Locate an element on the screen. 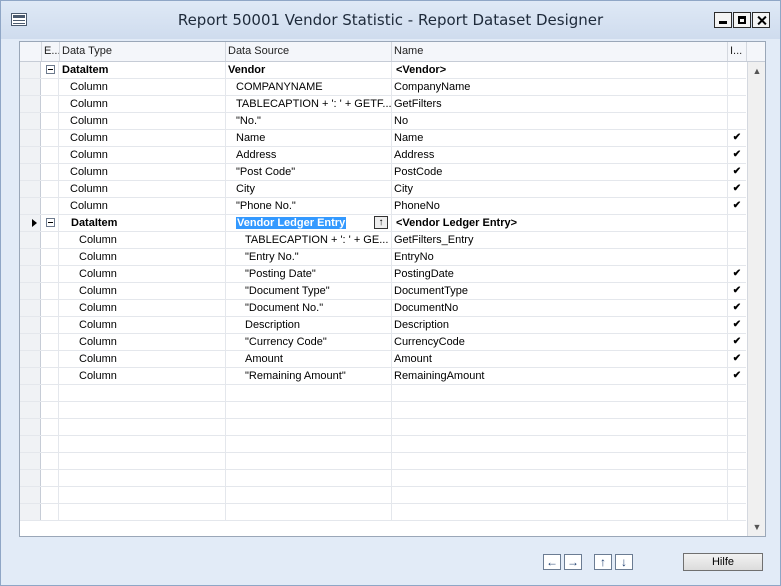 The width and height of the screenshot is (781, 586). data-source-cell: "Document Type" is located at coordinates (309, 291).